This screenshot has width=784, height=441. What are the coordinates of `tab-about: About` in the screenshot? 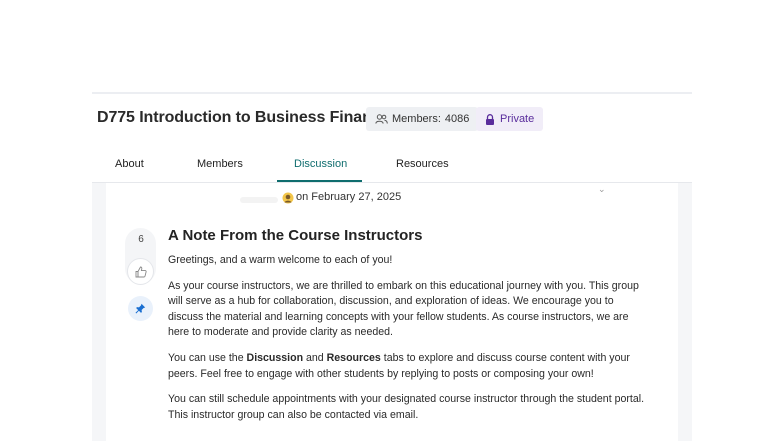 It's located at (129, 164).